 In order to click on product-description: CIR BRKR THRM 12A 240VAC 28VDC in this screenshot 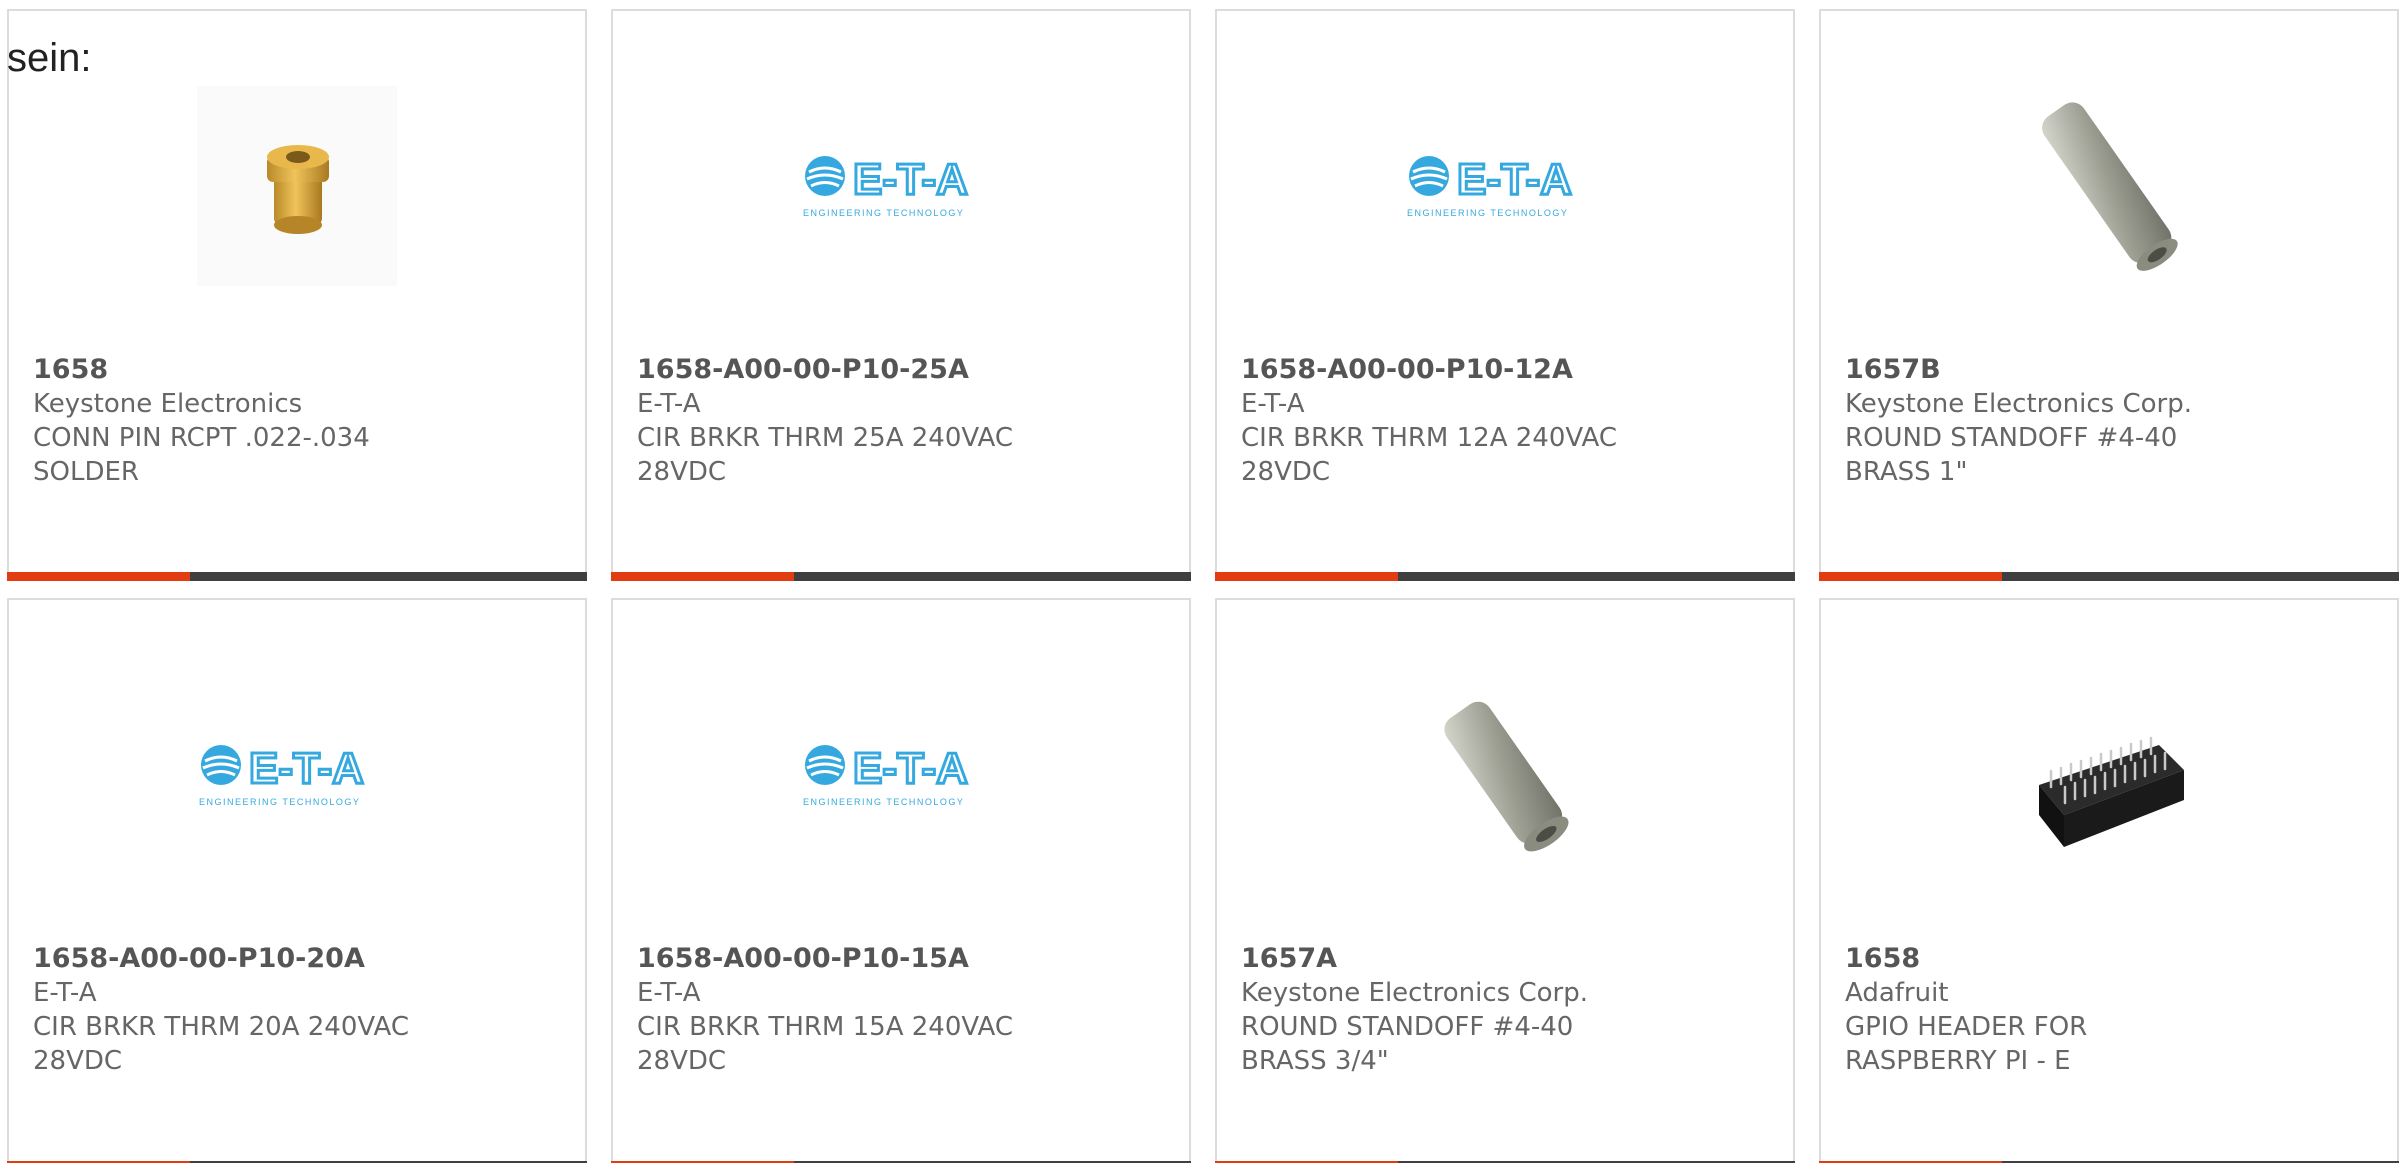, I will do `click(1429, 455)`.